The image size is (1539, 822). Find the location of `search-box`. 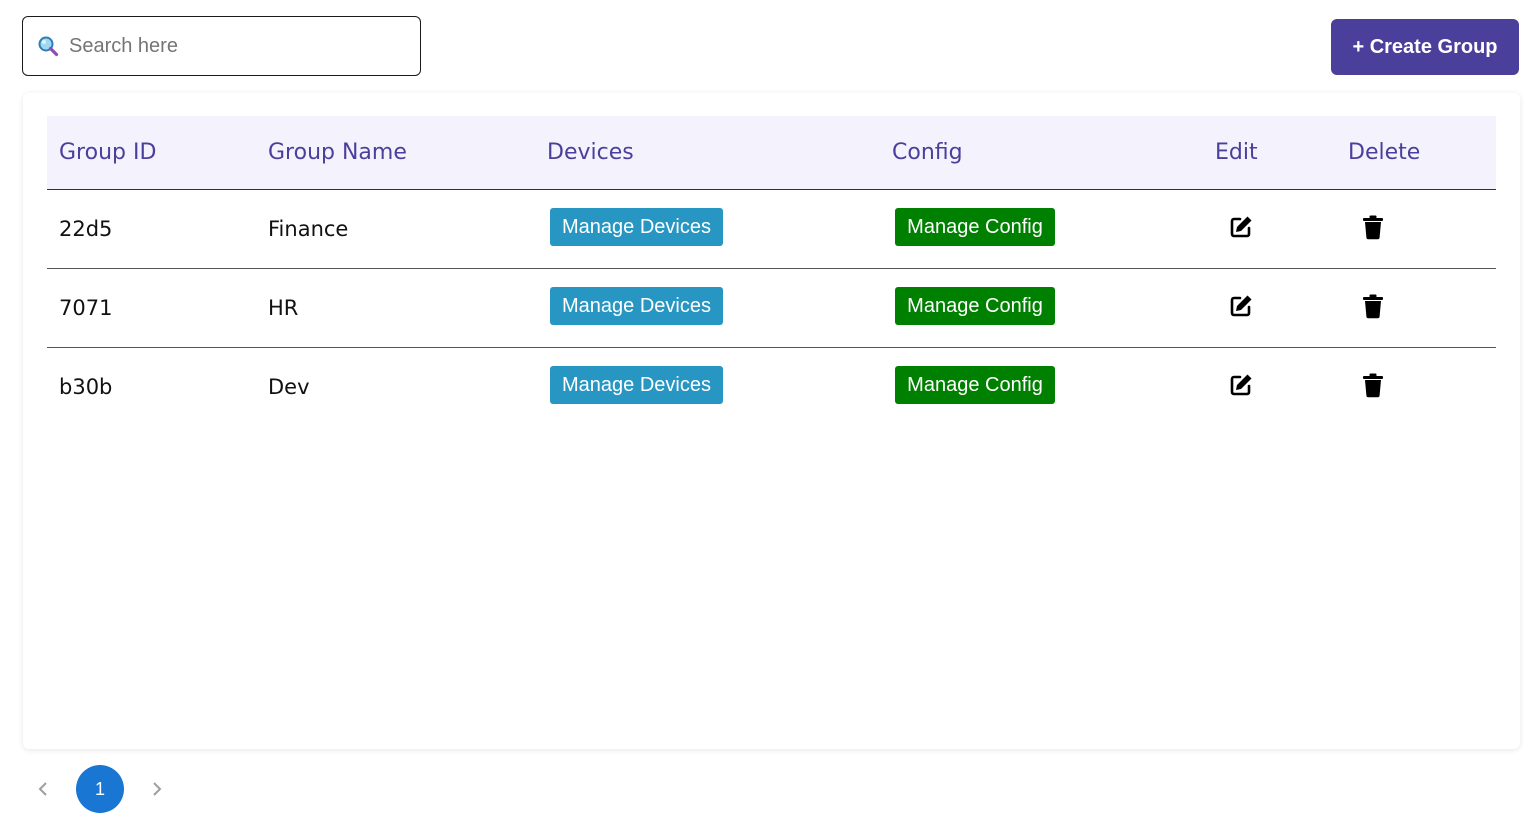

search-box is located at coordinates (221, 46).